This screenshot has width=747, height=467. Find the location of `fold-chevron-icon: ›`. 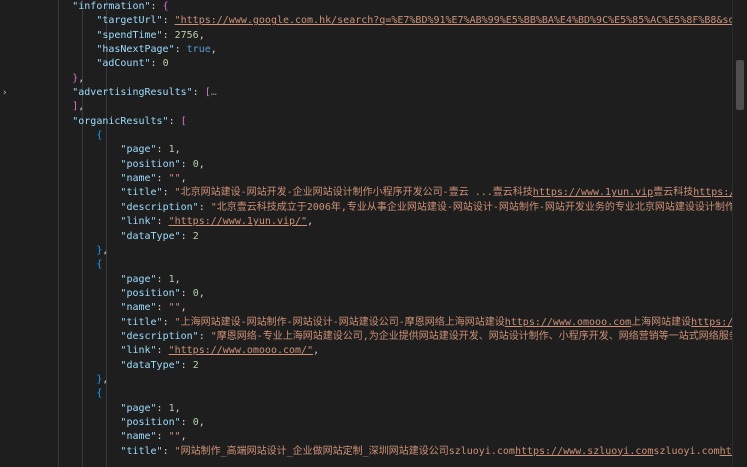

fold-chevron-icon: › is located at coordinates (4, 93).